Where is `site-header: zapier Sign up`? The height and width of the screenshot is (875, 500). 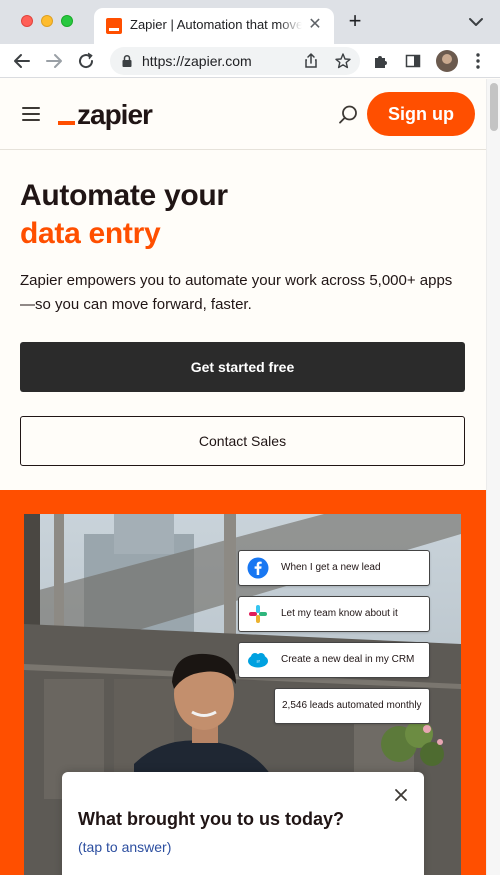 site-header: zapier Sign up is located at coordinates (243, 114).